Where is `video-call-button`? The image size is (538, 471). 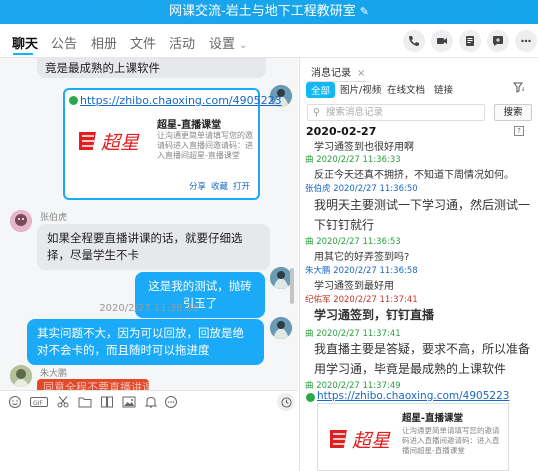 video-call-button is located at coordinates (442, 41).